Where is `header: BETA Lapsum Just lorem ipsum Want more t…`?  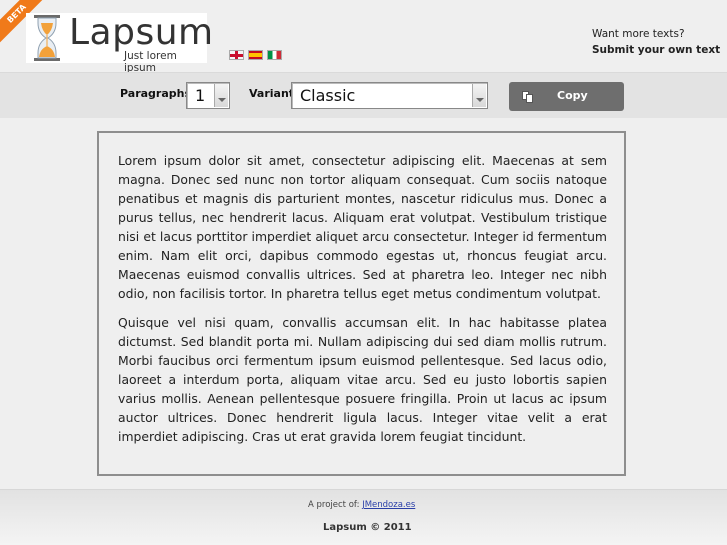 header: BETA Lapsum Just lorem ipsum Want more t… is located at coordinates (363, 37).